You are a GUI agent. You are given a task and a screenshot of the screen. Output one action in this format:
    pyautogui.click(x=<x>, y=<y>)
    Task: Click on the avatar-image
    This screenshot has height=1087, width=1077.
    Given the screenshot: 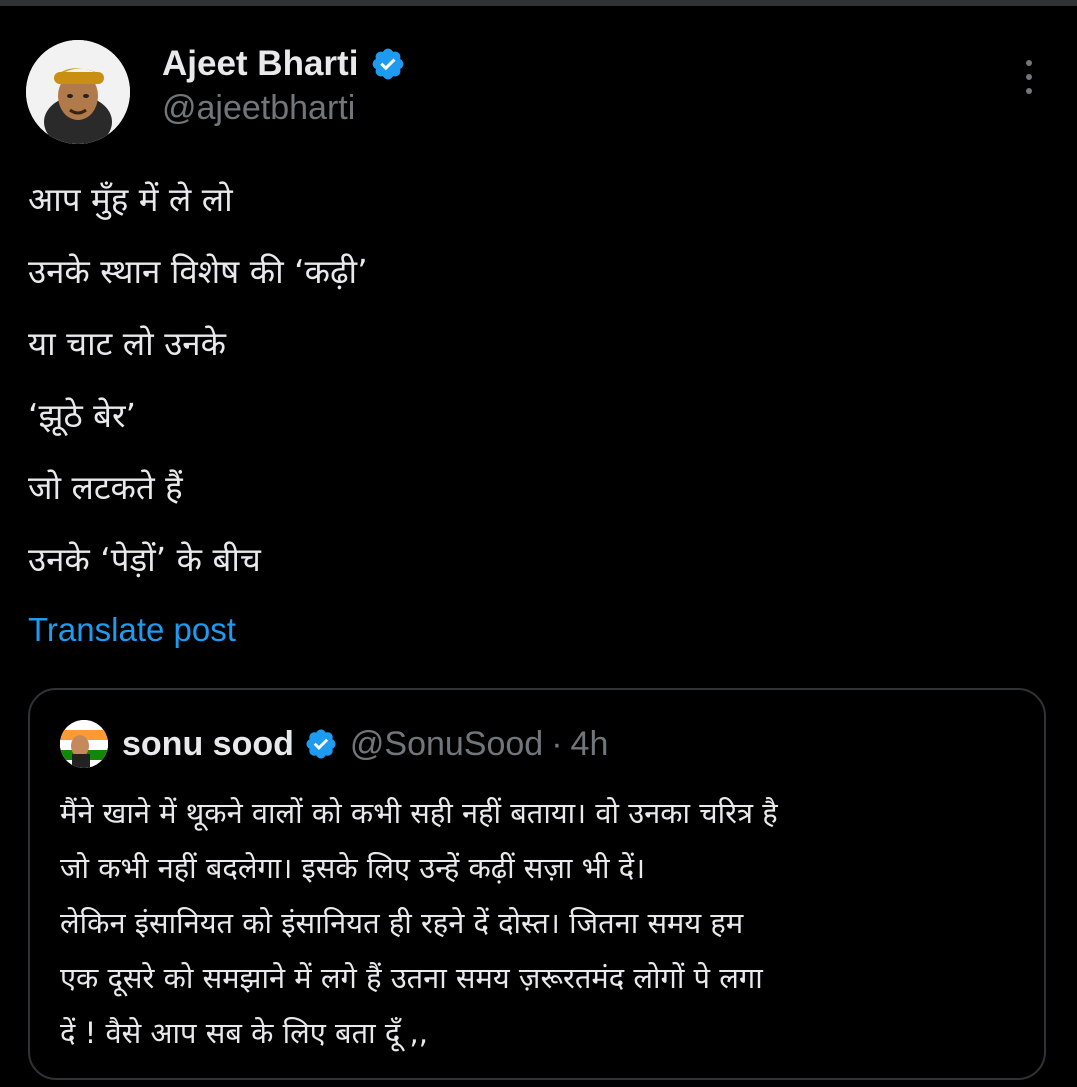 What is the action you would take?
    pyautogui.click(x=78, y=92)
    